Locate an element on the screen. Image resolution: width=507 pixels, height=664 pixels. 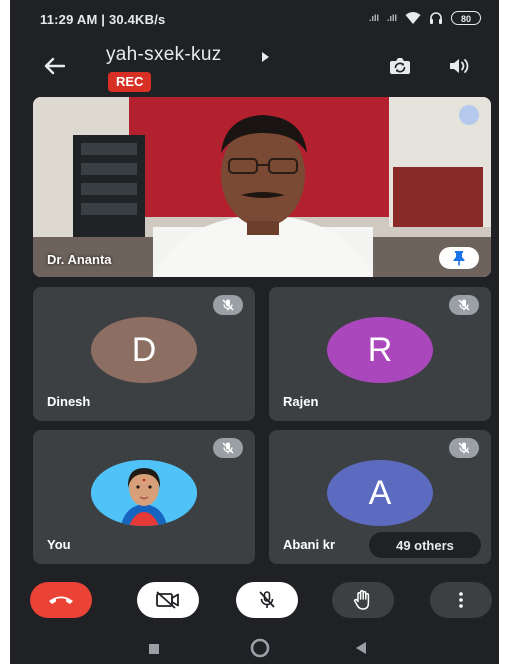
home-icon is located at coordinates (260, 648).